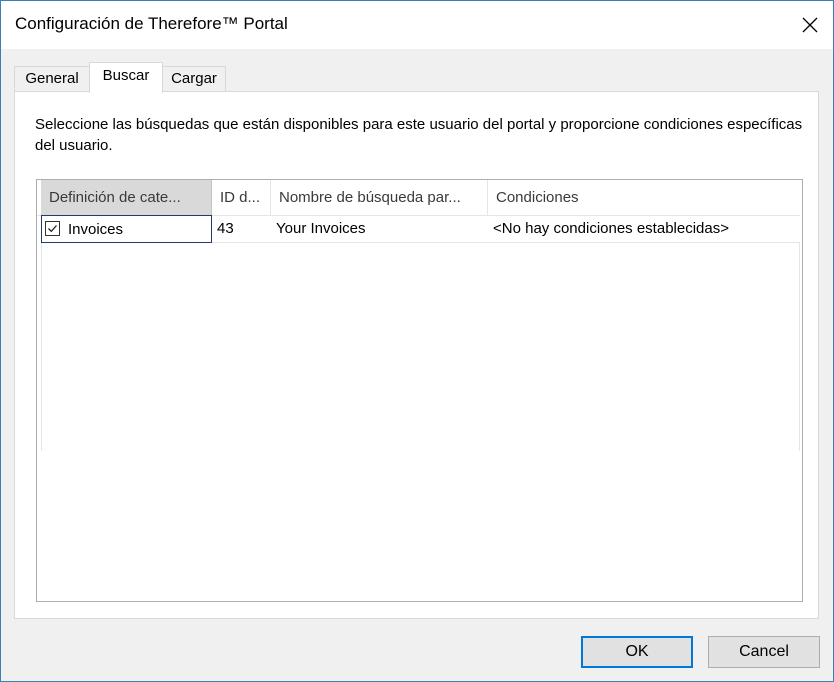 The width and height of the screenshot is (834, 682). Describe the element at coordinates (644, 229) in the screenshot. I see `cell-conditions: <No hay condiciones establecidas>` at that location.